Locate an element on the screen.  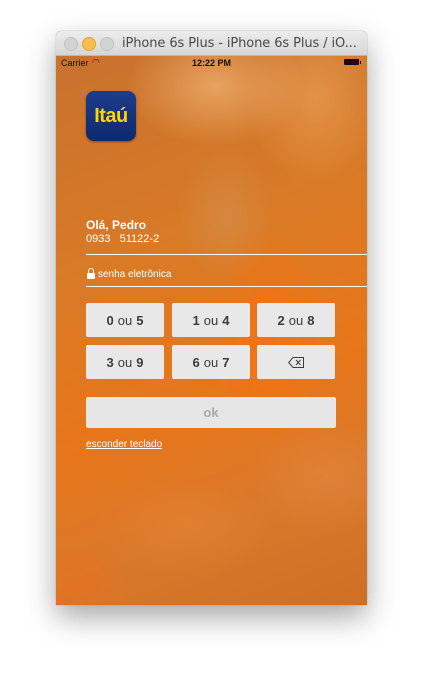
status-time: 12:22 PM is located at coordinates (211, 63).